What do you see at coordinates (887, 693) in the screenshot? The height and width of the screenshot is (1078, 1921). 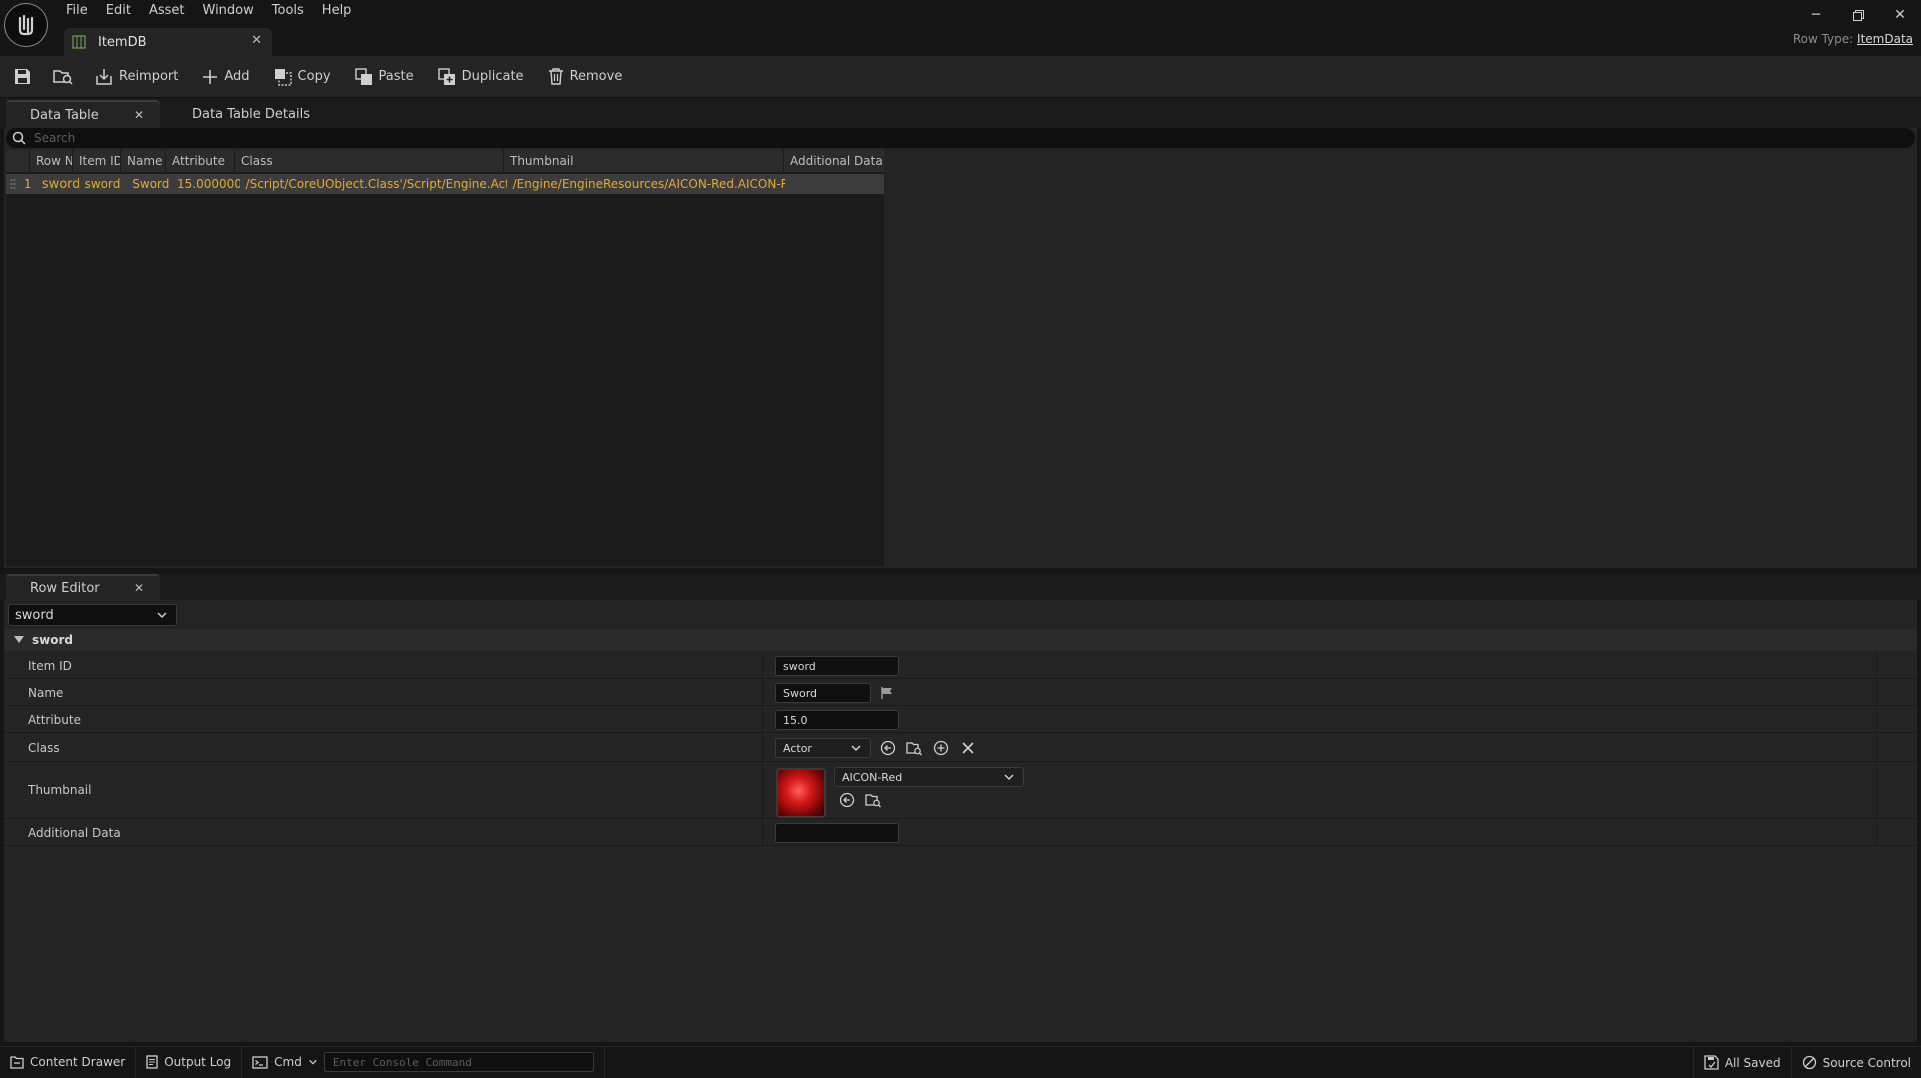 I see `localization-flag-icon` at bounding box center [887, 693].